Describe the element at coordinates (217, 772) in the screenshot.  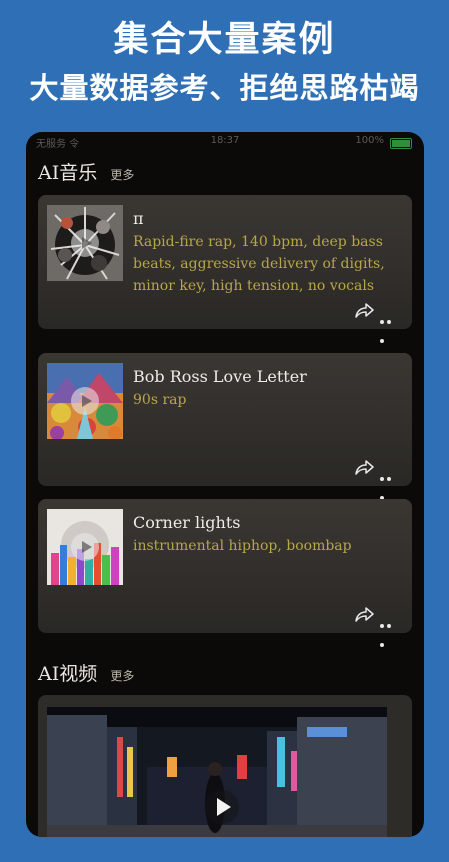
I see `video-thumbnail` at that location.